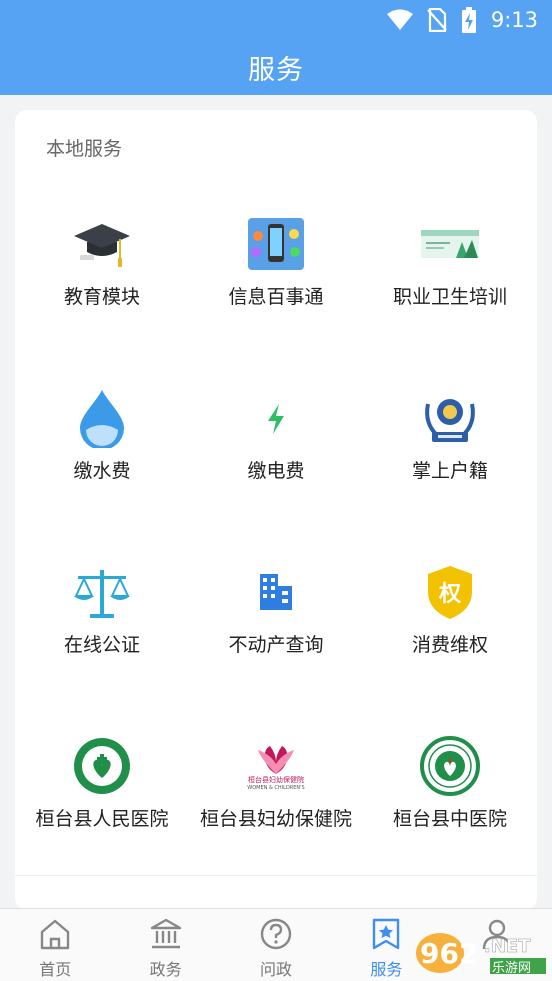 The image size is (552, 981). Describe the element at coordinates (276, 471) in the screenshot. I see `service-label: 缴电费` at that location.